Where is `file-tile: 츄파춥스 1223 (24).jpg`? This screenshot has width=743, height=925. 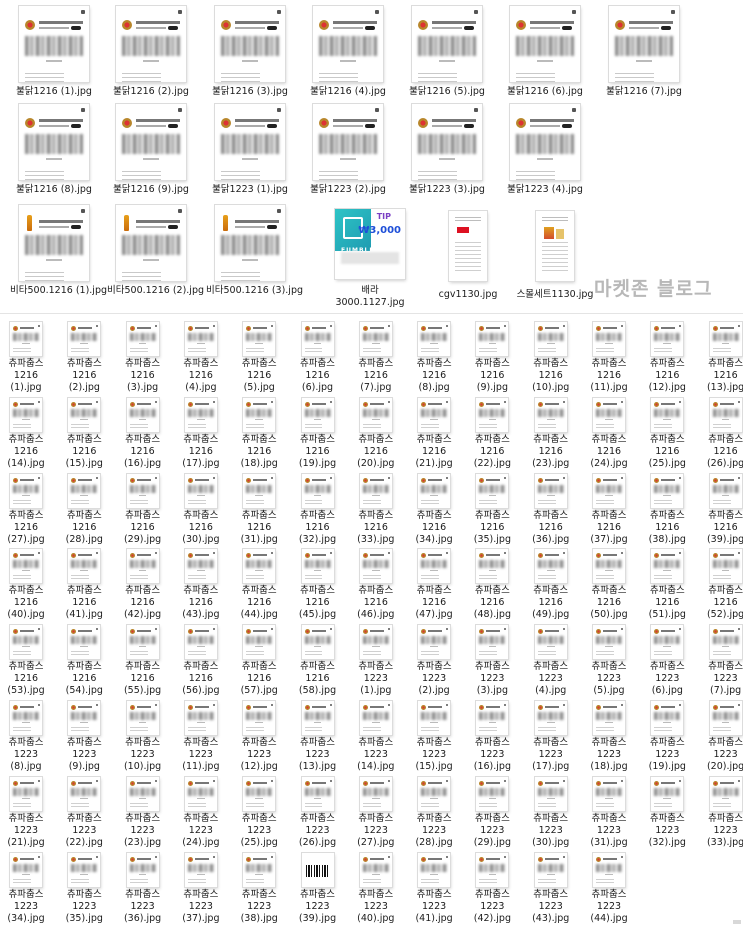 file-tile: 츄파춥스 1223 (24).jpg is located at coordinates (201, 812).